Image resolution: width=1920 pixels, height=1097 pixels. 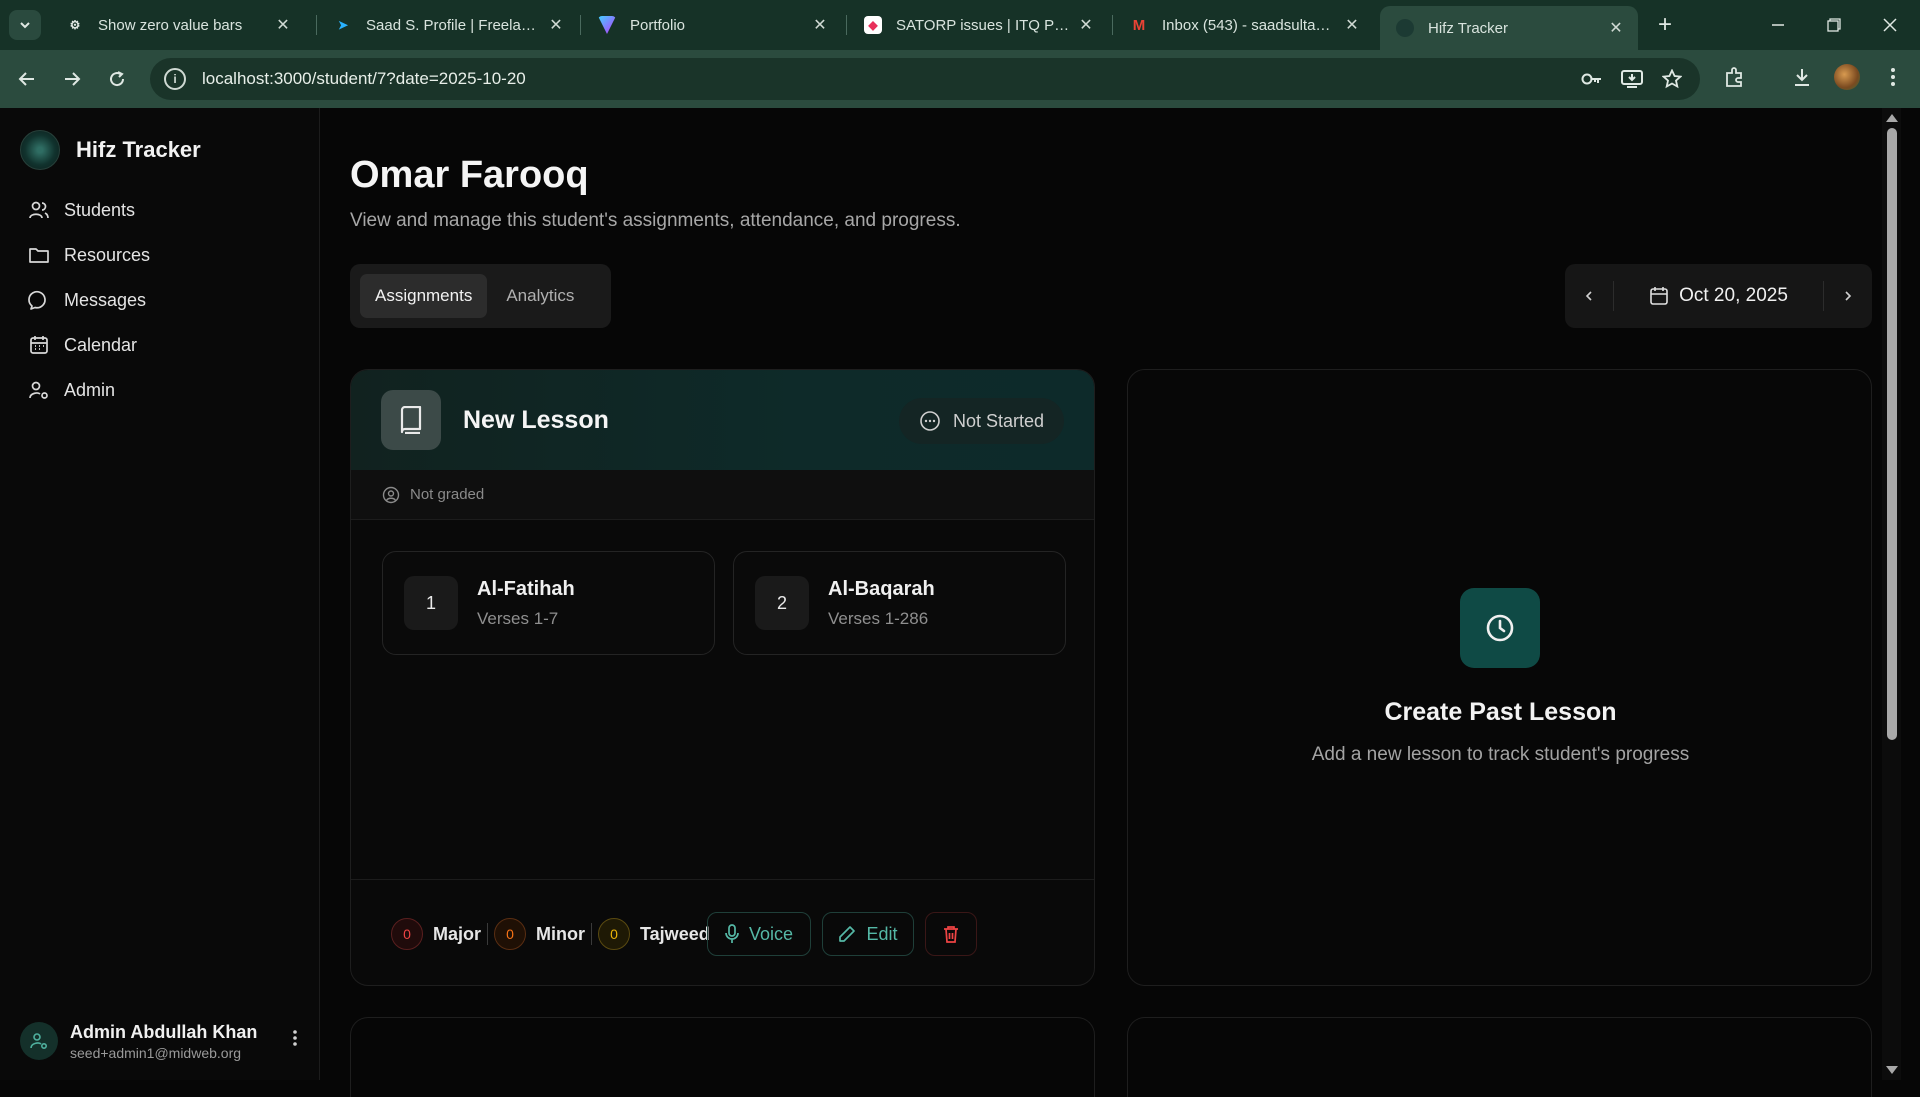 I want to click on browser-tab: ⚙ Show zero value bars ✕, so click(x=177, y=25).